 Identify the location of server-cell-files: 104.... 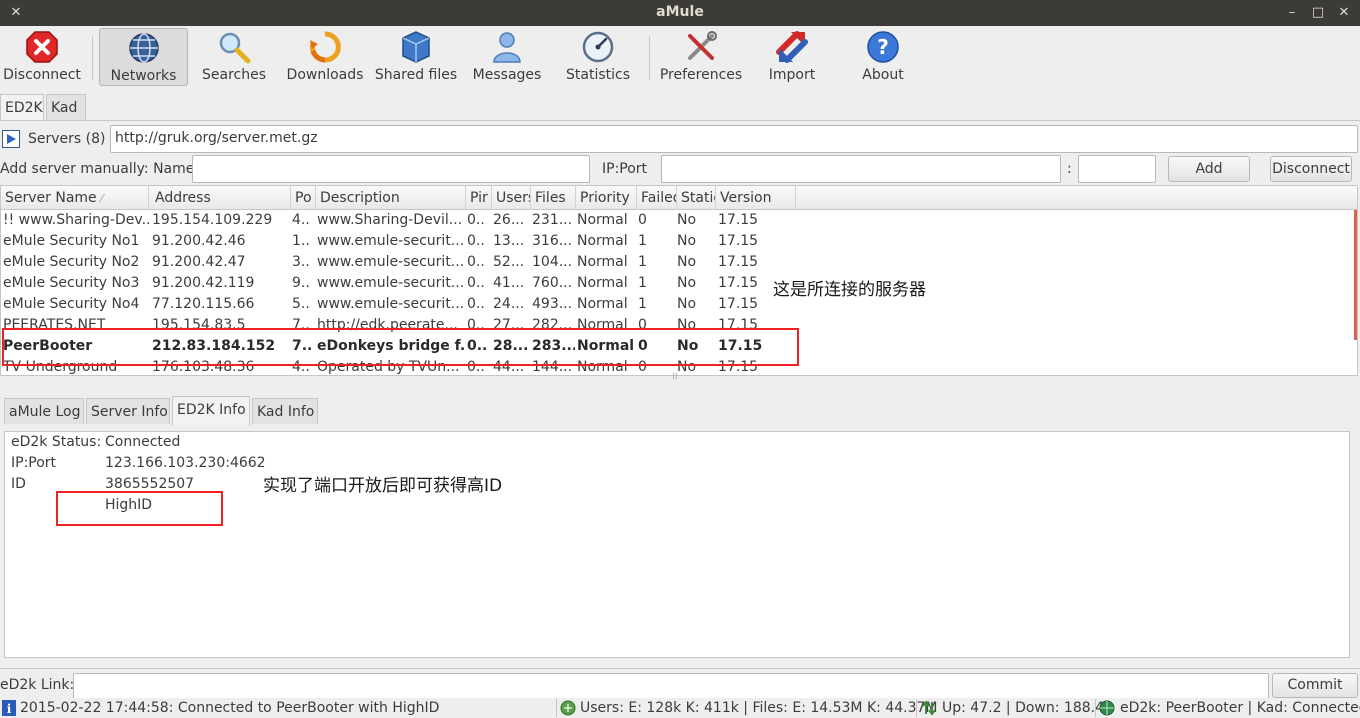
(552, 262).